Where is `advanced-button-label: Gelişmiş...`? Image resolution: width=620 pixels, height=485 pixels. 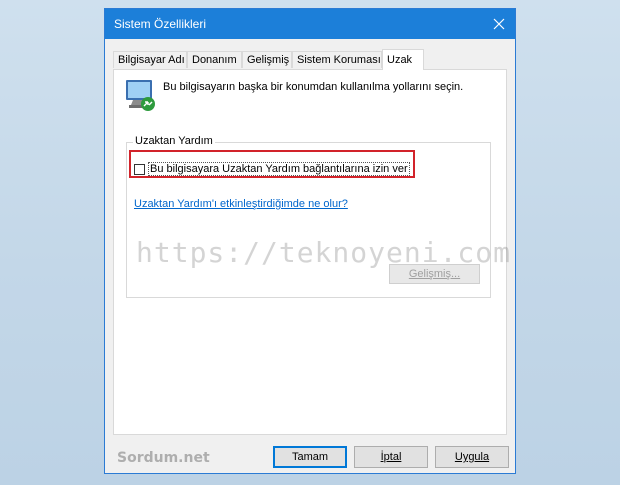 advanced-button-label: Gelişmiş... is located at coordinates (434, 274).